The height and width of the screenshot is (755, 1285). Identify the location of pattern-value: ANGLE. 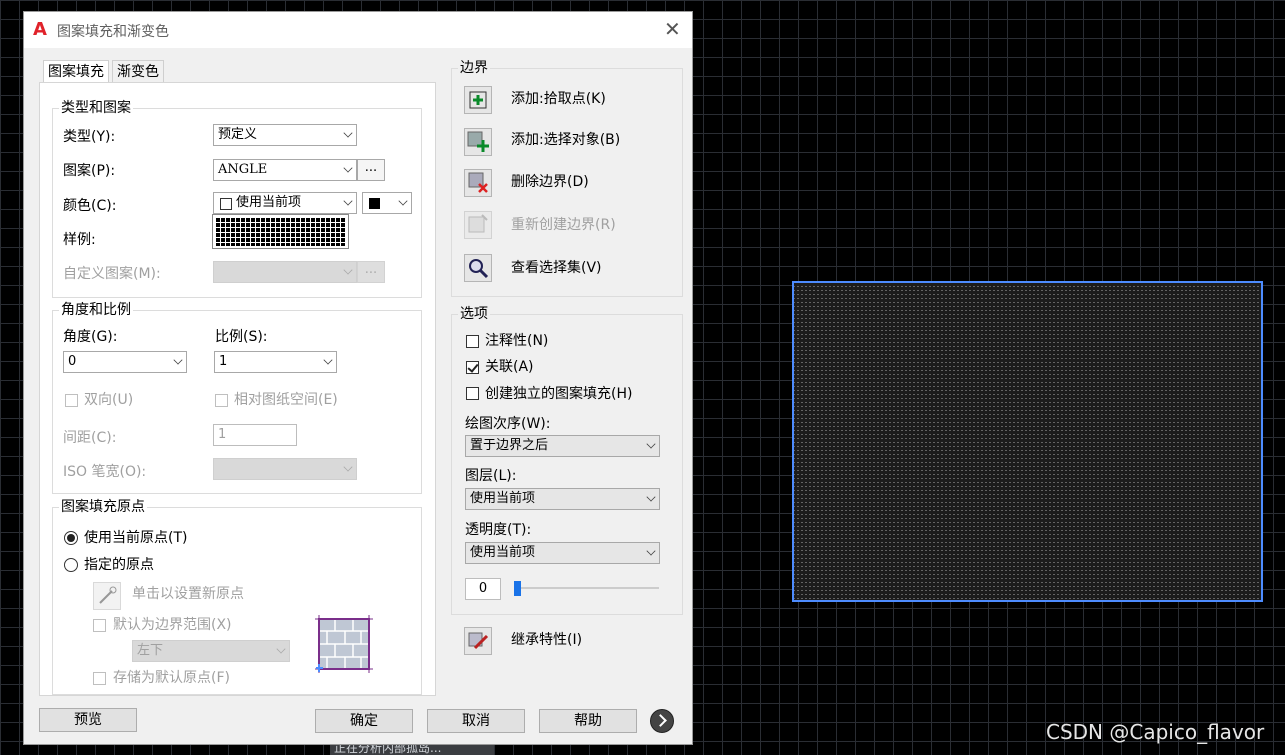
(243, 169).